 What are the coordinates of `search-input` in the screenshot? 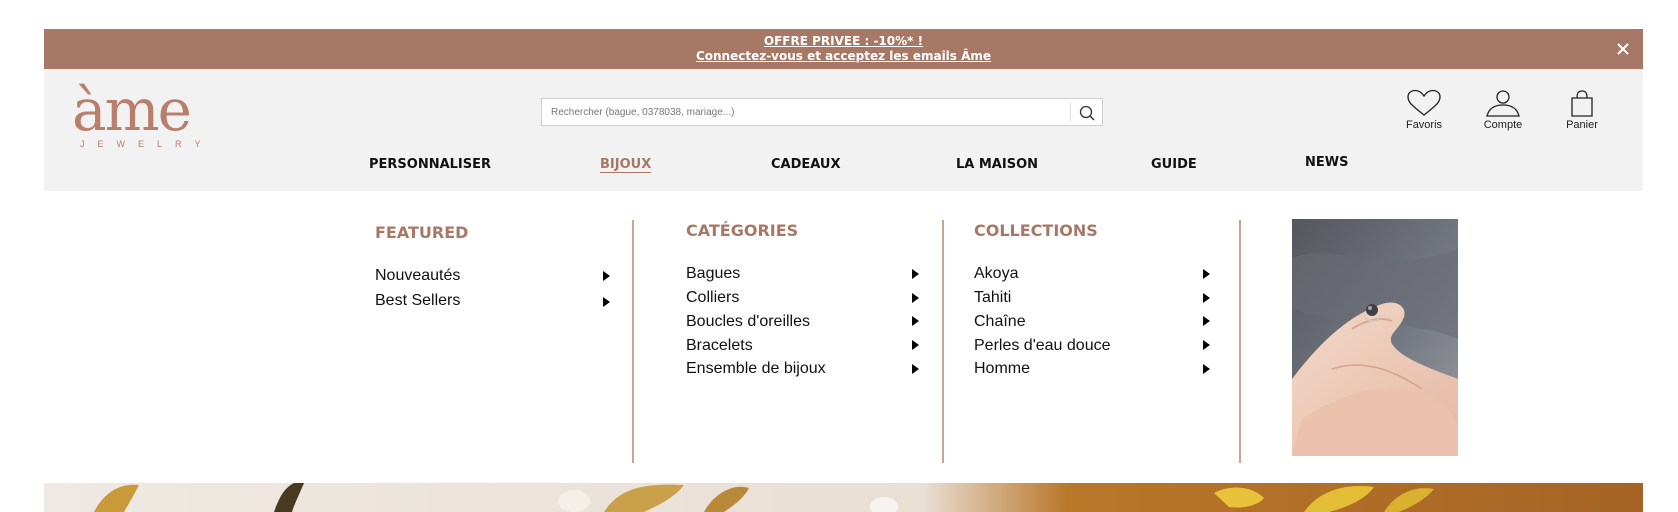 It's located at (804, 112).